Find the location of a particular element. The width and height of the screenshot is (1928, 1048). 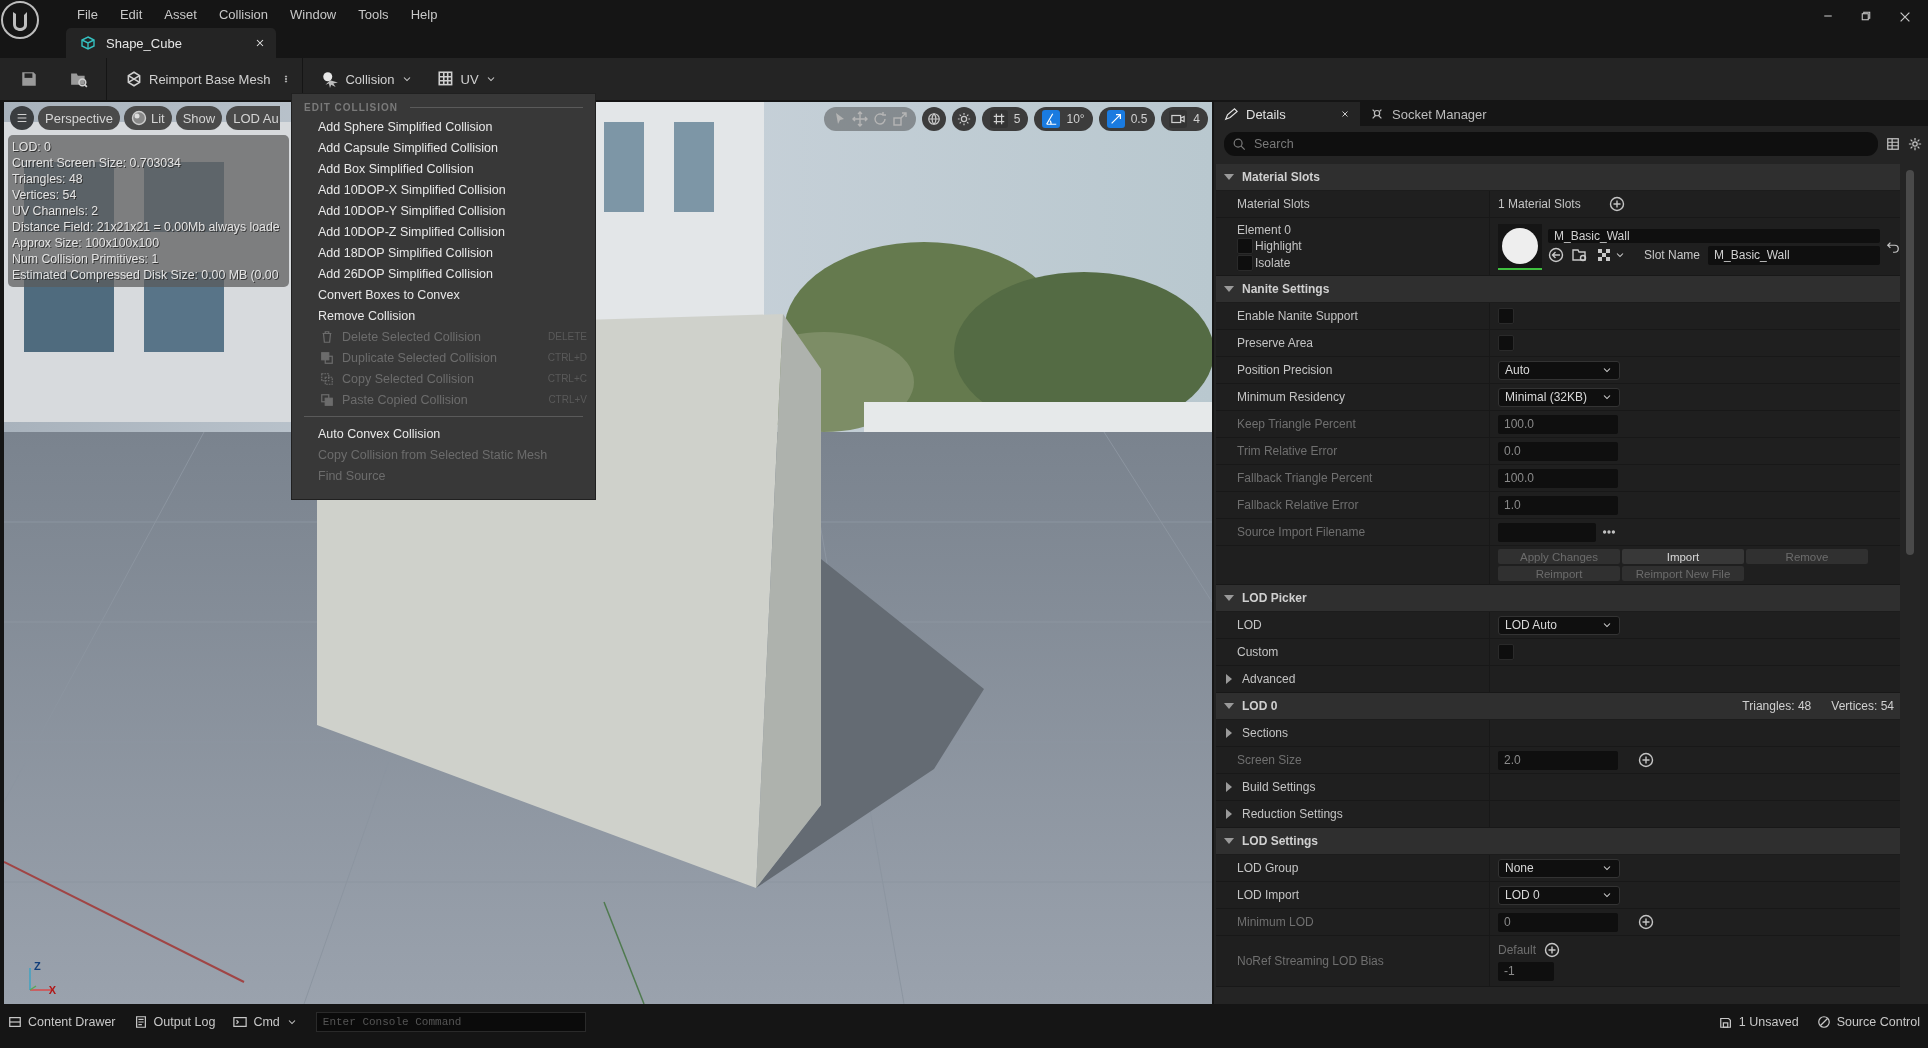

menu-item: Add Box Simplified Collision is located at coordinates (443, 168).